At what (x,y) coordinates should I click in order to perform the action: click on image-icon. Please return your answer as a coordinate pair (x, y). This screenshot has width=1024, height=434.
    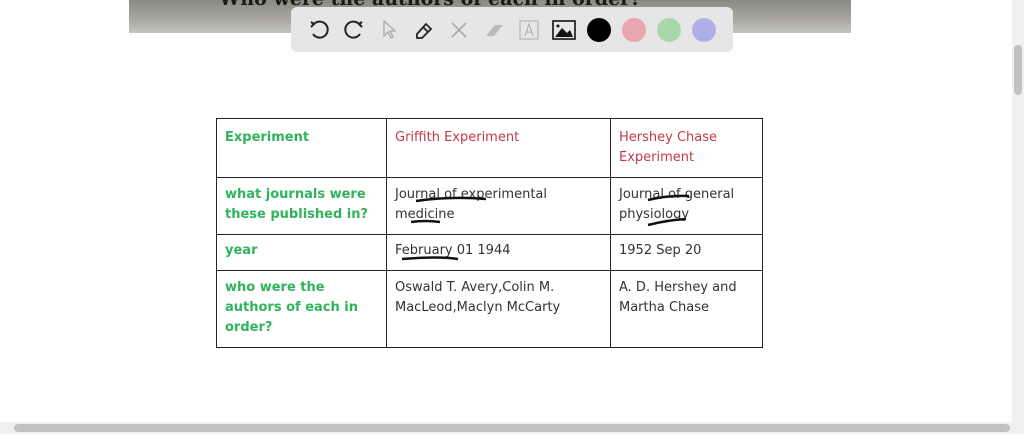
    Looking at the image, I should click on (563, 30).